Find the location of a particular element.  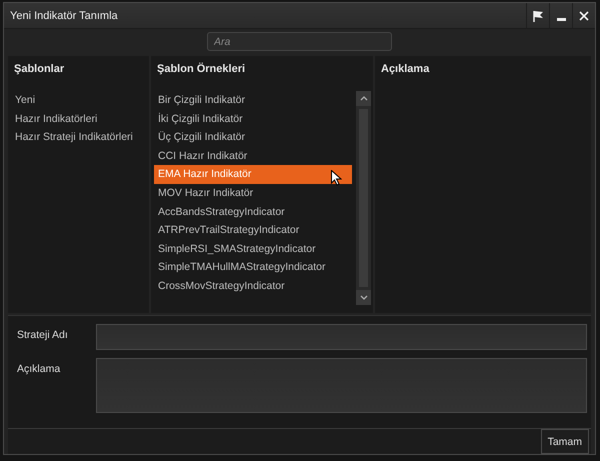

list-item: SimpleRSI_SMAStrategyIndicator is located at coordinates (253, 249).